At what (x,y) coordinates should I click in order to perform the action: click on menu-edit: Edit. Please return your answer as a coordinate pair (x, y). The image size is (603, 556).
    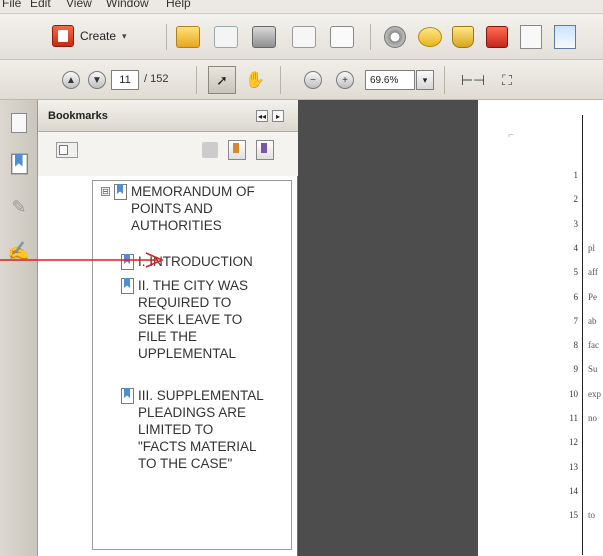
    Looking at the image, I should click on (40, 5).